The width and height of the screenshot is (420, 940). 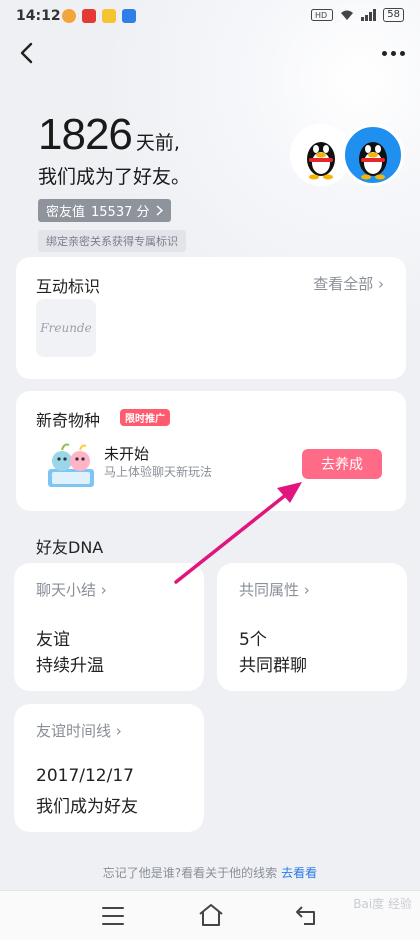 What do you see at coordinates (68, 420) in the screenshot?
I see `novel-species-title: 新奇物种` at bounding box center [68, 420].